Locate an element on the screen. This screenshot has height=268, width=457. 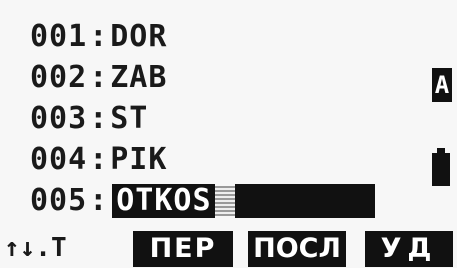
code-list-item: 001: DOR is located at coordinates (202, 36).